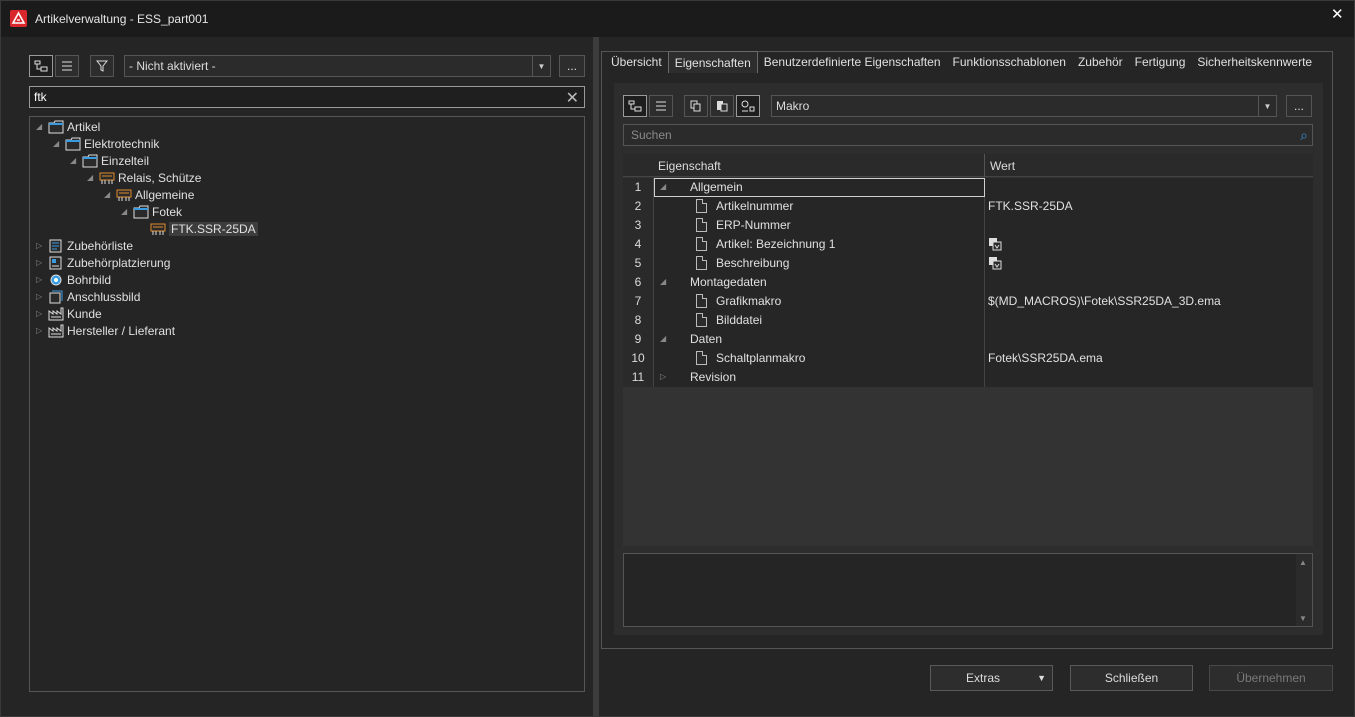  I want to click on copy-button, so click(696, 106).